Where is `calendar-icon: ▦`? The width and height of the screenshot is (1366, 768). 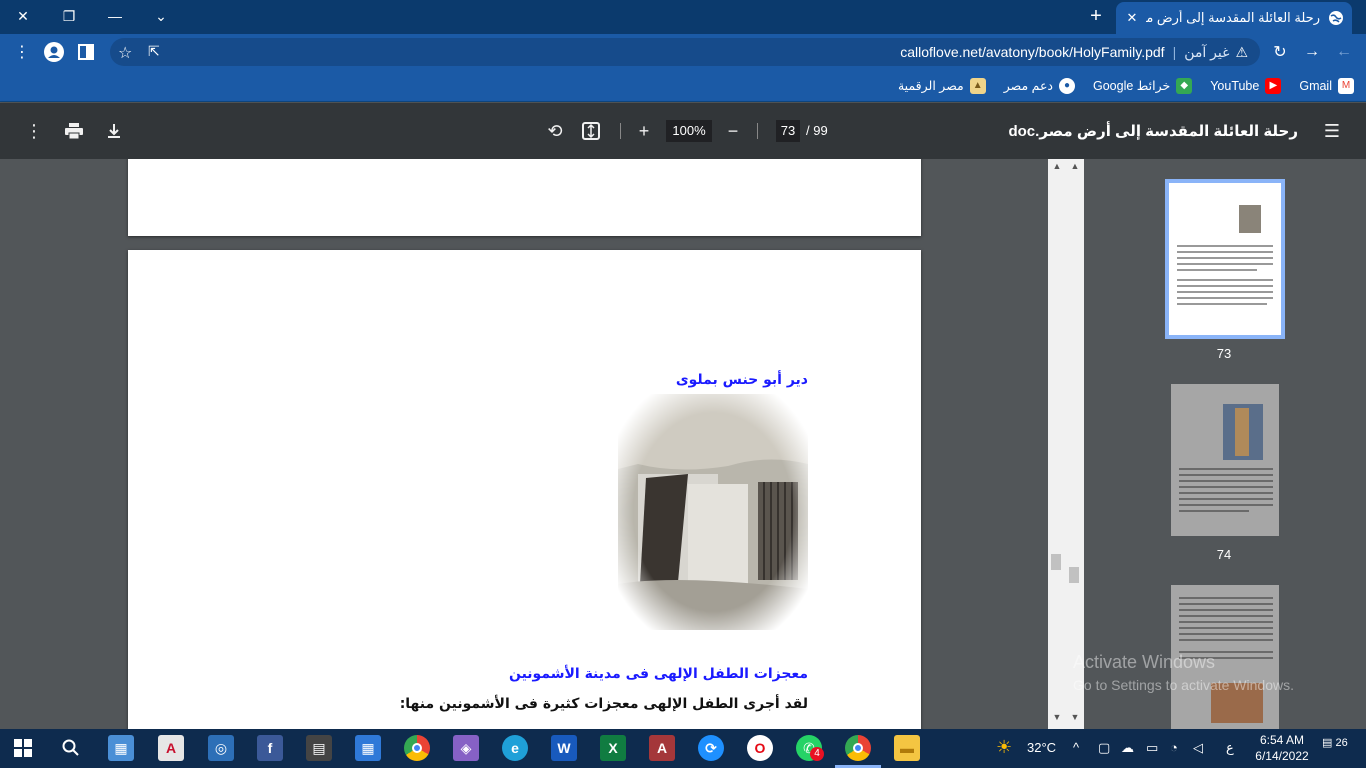
calendar-icon: ▦ is located at coordinates (368, 748).